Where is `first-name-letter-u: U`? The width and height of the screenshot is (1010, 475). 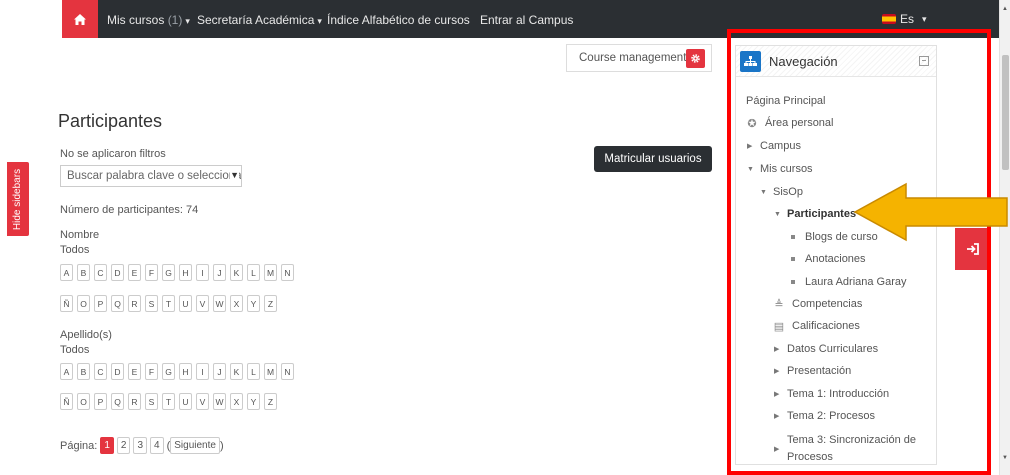 first-name-letter-u: U is located at coordinates (185, 303).